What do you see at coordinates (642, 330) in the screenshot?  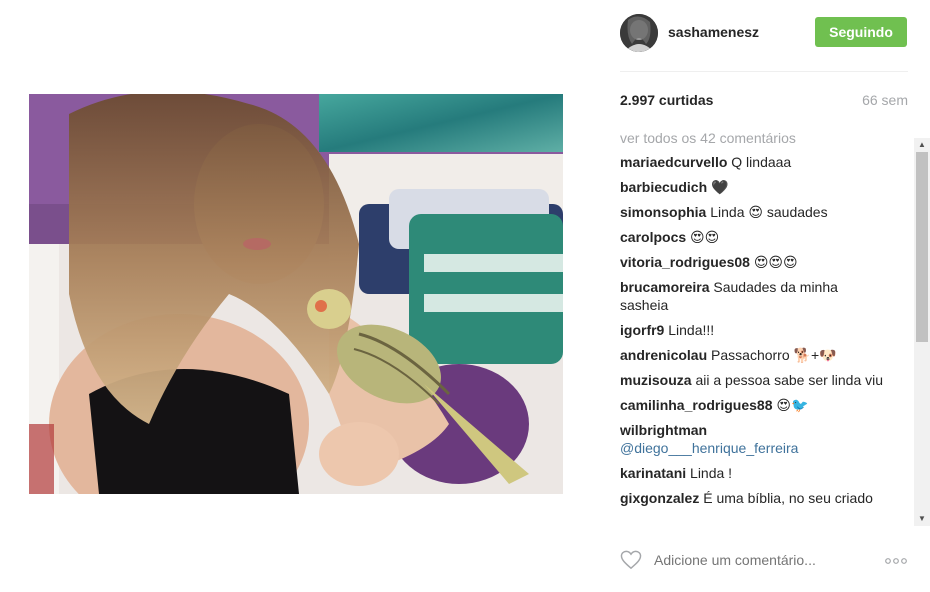 I see `comment-username: igorfr9` at bounding box center [642, 330].